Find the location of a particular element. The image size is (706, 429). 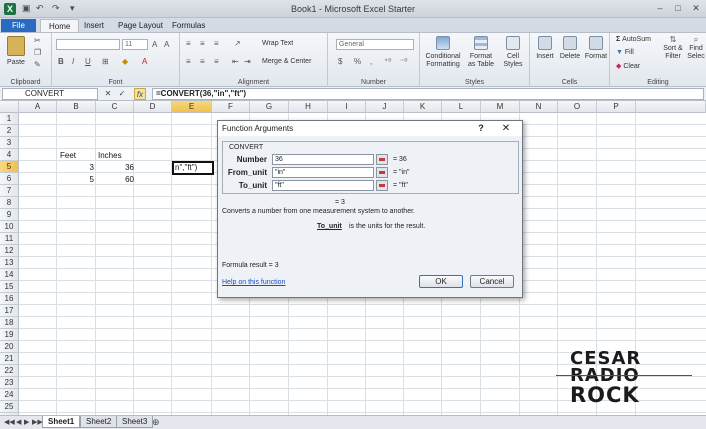

conditional-formatting-button: Conditional Formatting is located at coordinates (443, 52).